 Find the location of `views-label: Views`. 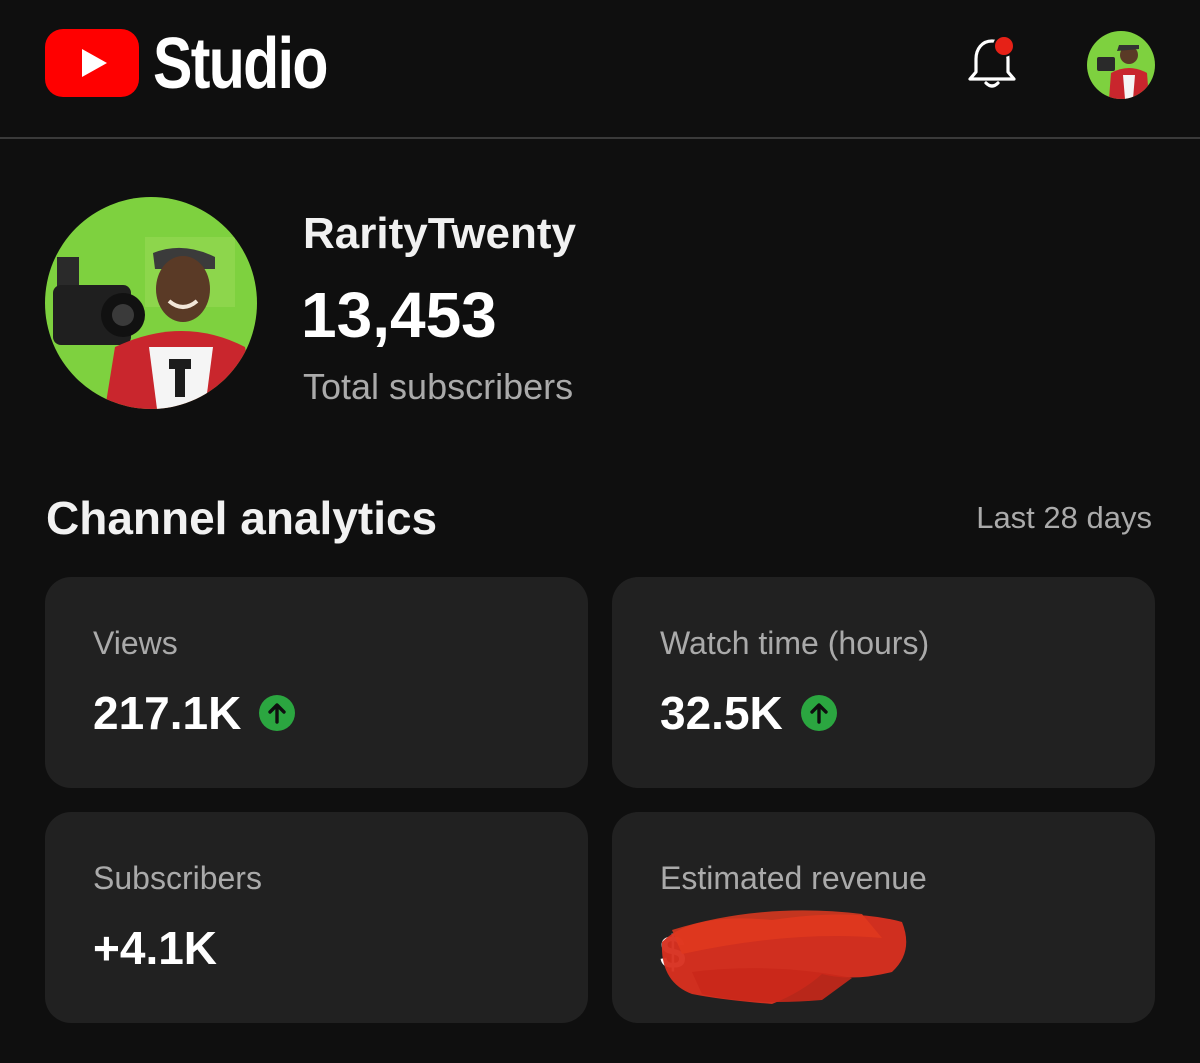

views-label: Views is located at coordinates (135, 643).